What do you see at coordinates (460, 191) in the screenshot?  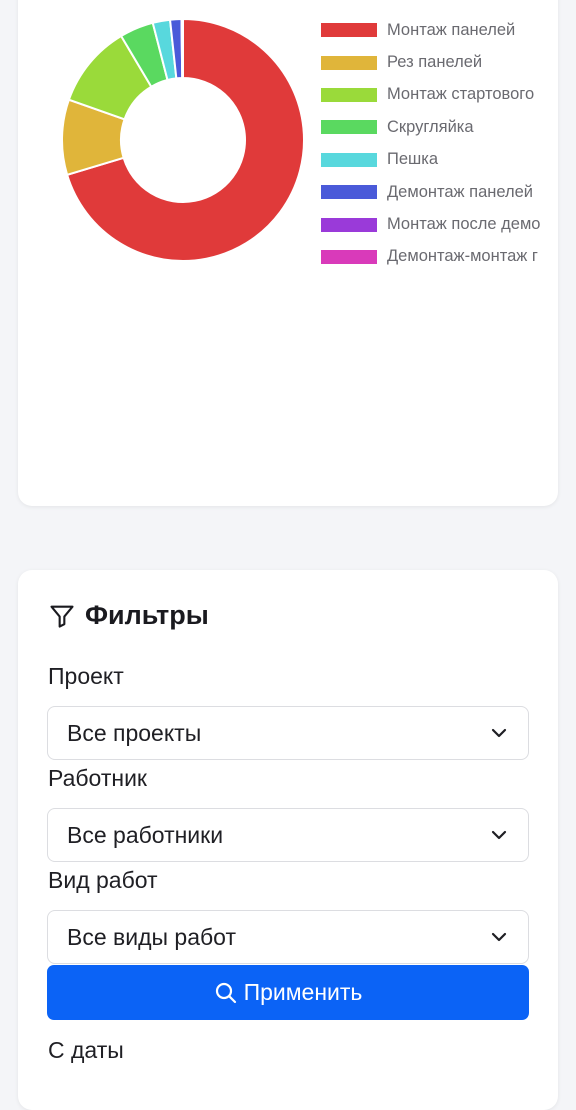 I see `legend-label: Демонтаж панелей` at bounding box center [460, 191].